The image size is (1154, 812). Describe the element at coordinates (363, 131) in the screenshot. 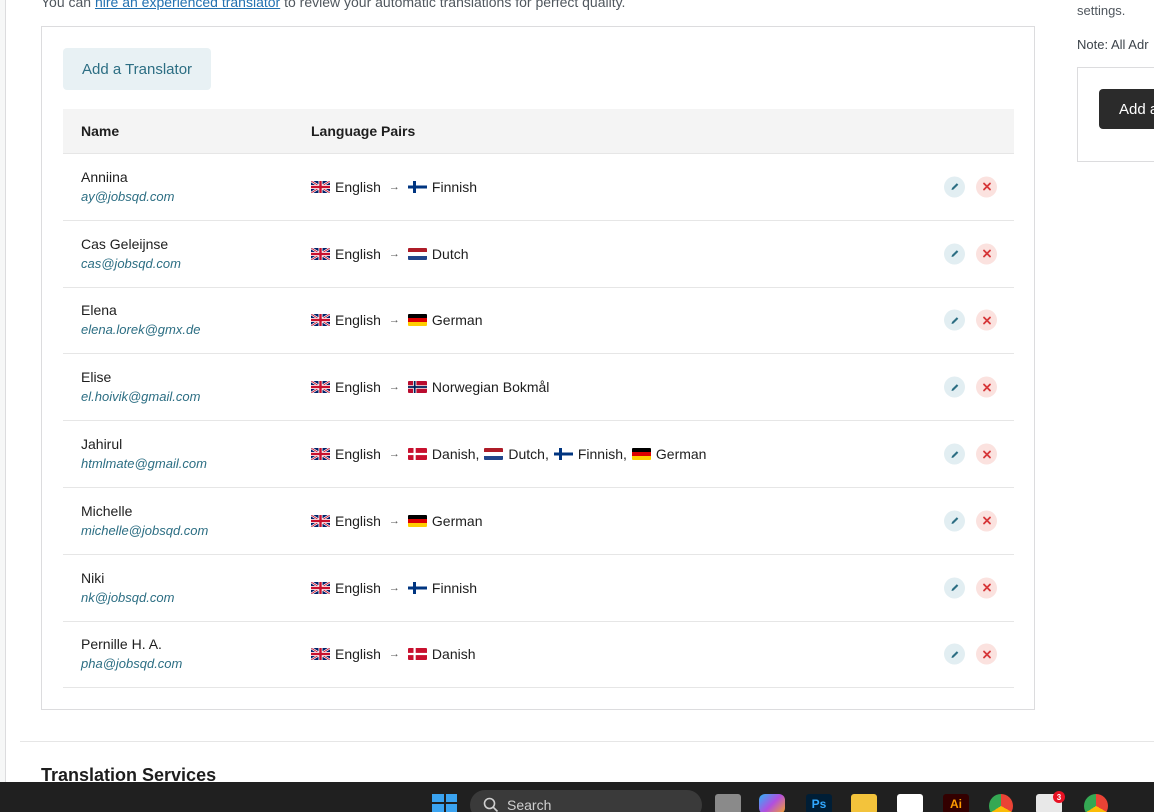

I see `language-pairs-column-header: Language Pairs` at that location.